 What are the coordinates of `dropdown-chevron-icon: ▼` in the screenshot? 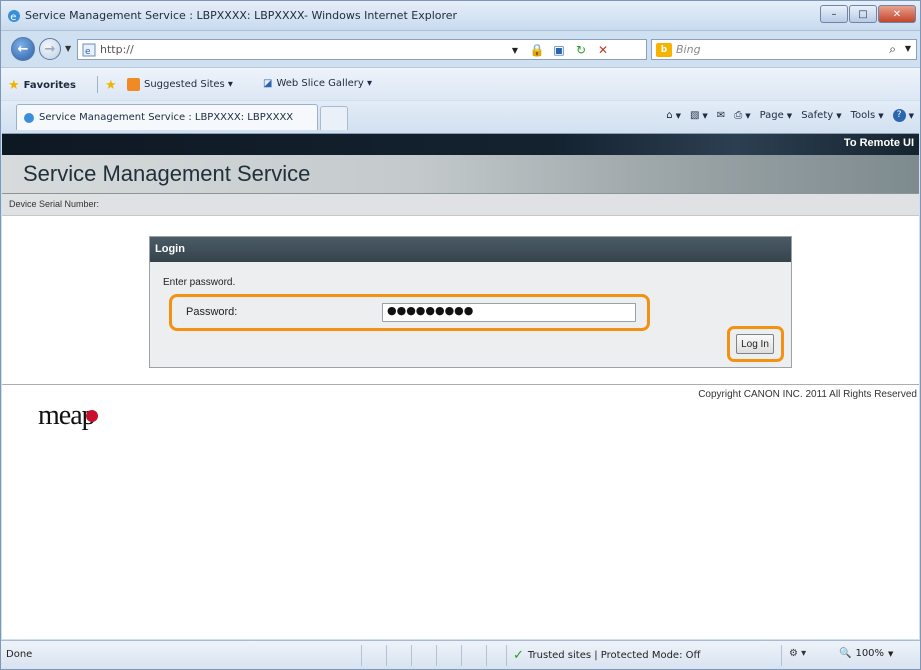 It's located at (515, 50).